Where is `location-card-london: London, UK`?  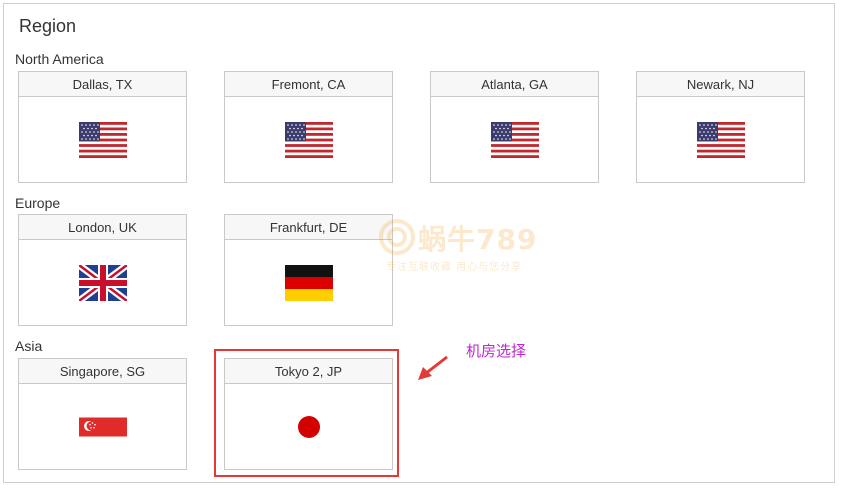
location-card-london: London, UK is located at coordinates (102, 270).